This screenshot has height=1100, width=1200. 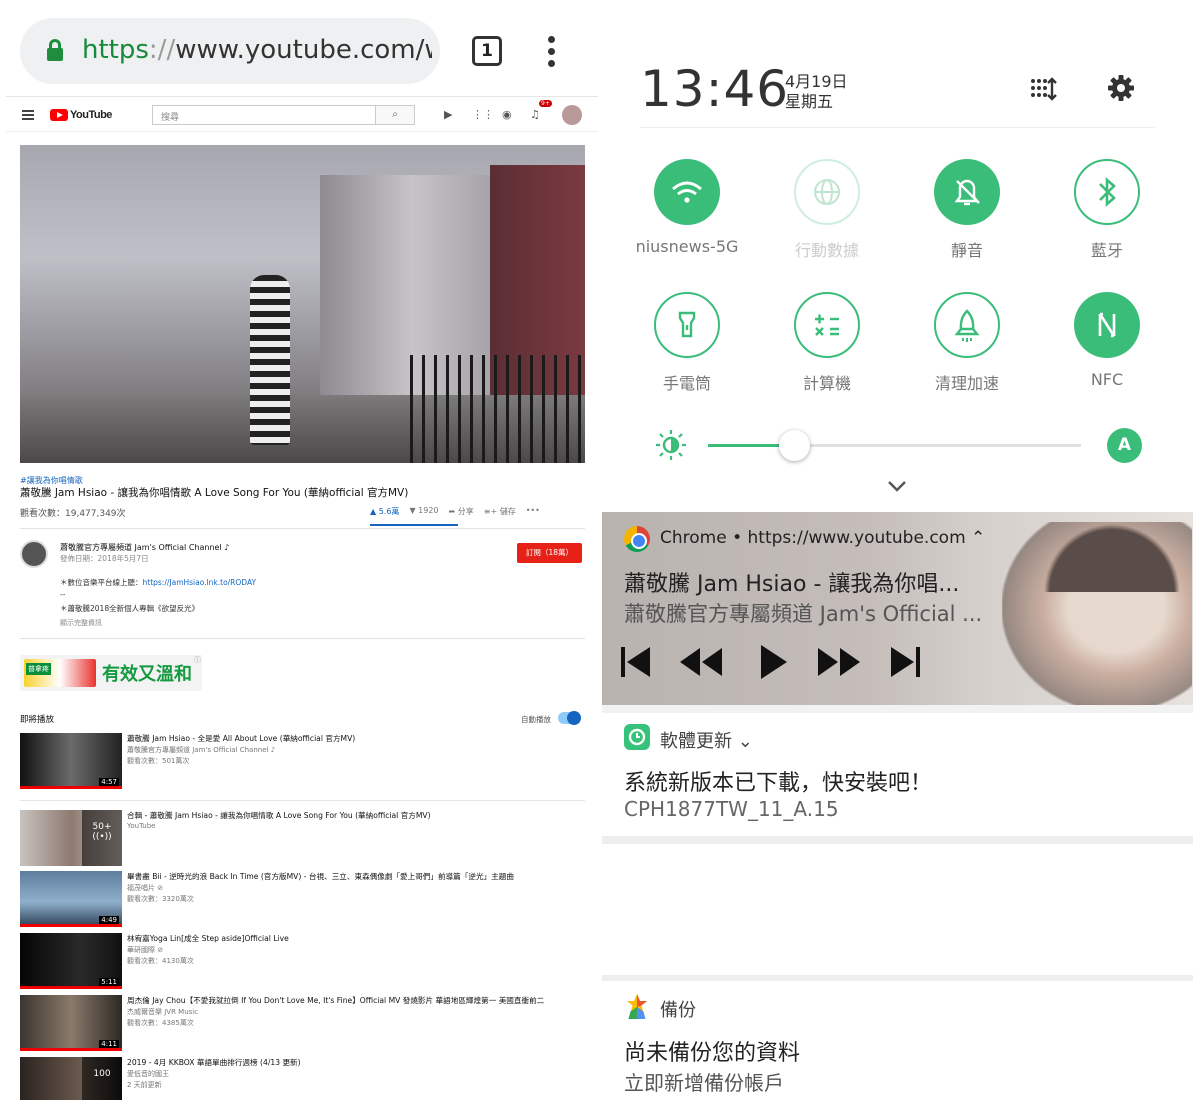 What do you see at coordinates (569, 718) in the screenshot?
I see `autoplay-toggle` at bounding box center [569, 718].